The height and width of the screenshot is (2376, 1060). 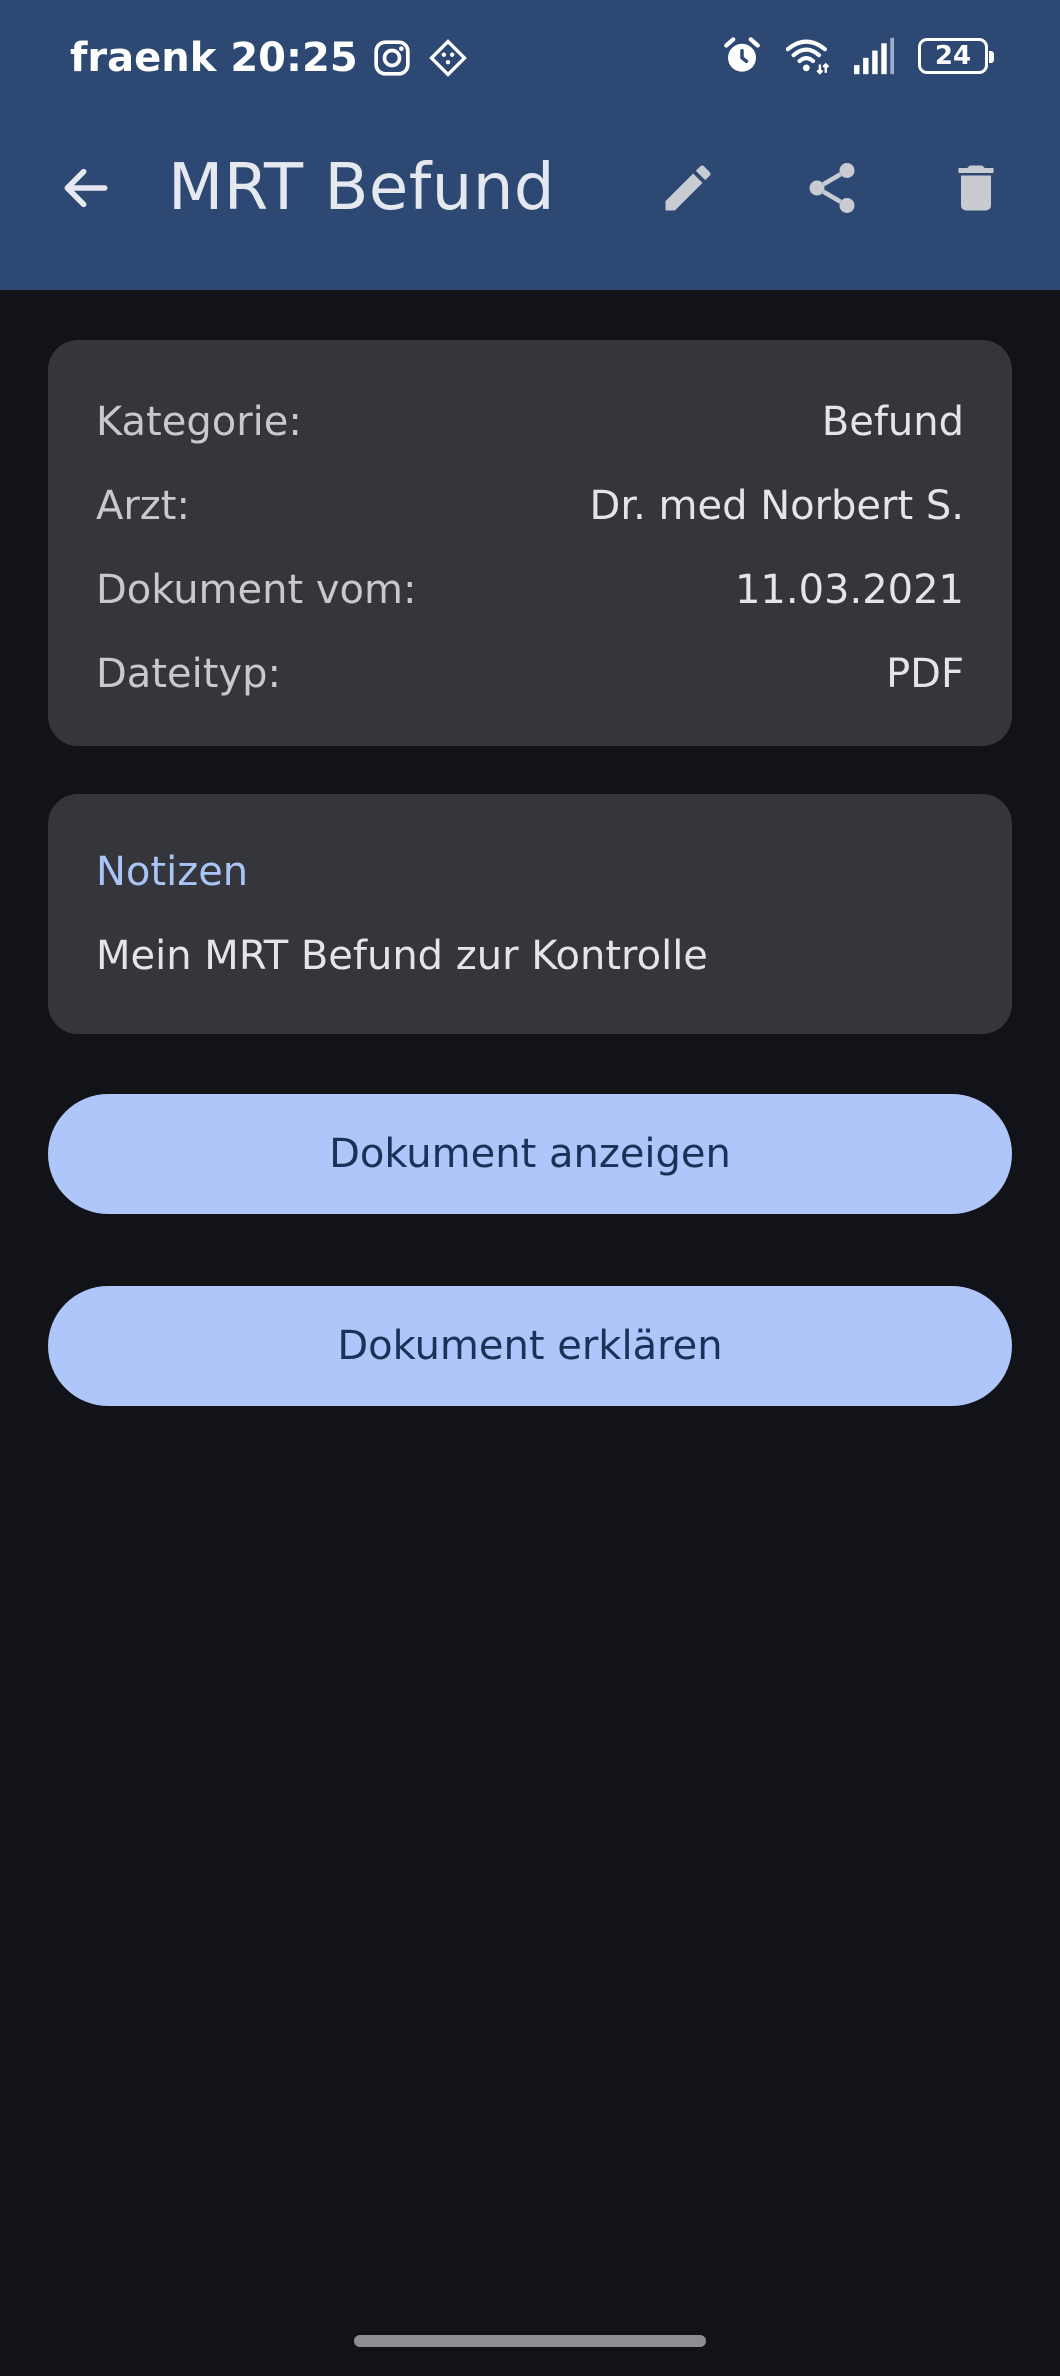 I want to click on alarm-icon, so click(x=742, y=56).